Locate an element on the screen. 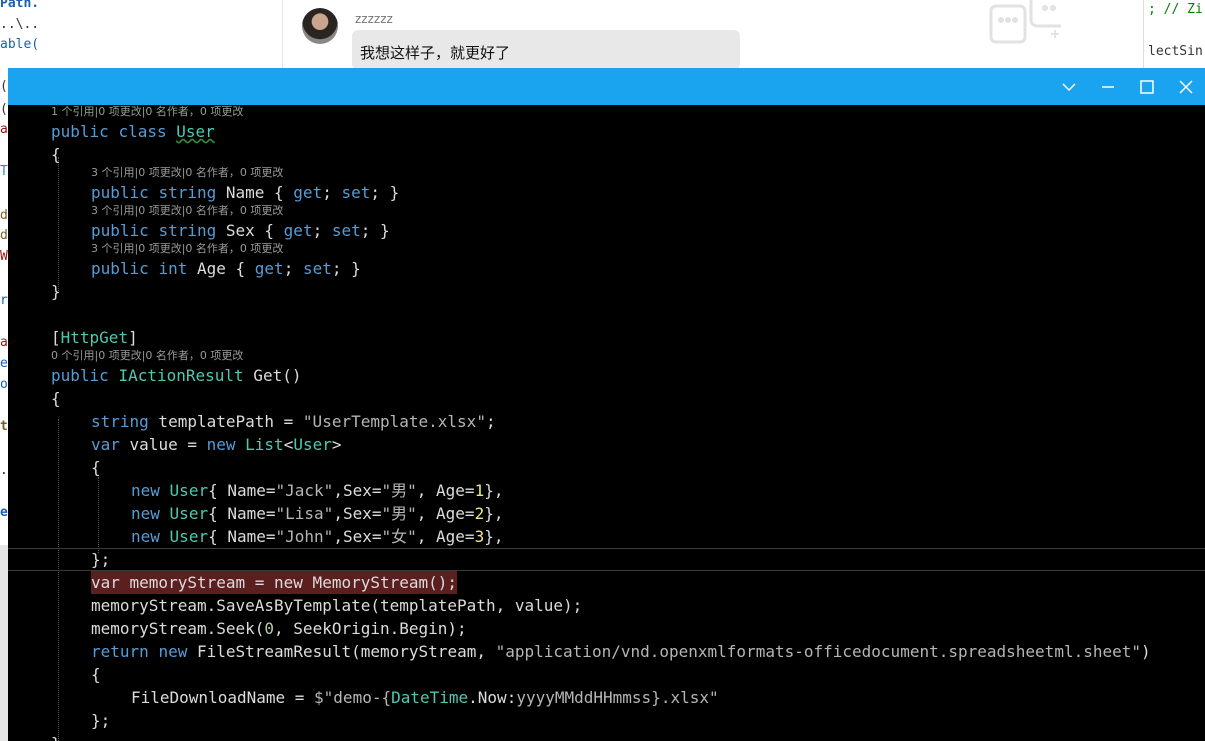  code-token: HttpGet is located at coordinates (94, 337).